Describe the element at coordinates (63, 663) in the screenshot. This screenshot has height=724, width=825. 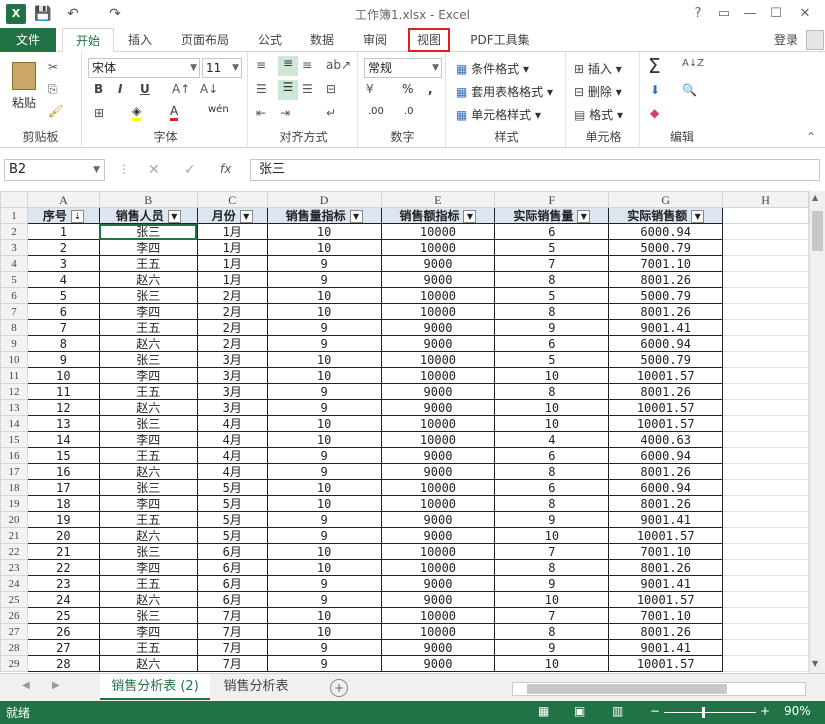
I see `table-cell: 28` at that location.